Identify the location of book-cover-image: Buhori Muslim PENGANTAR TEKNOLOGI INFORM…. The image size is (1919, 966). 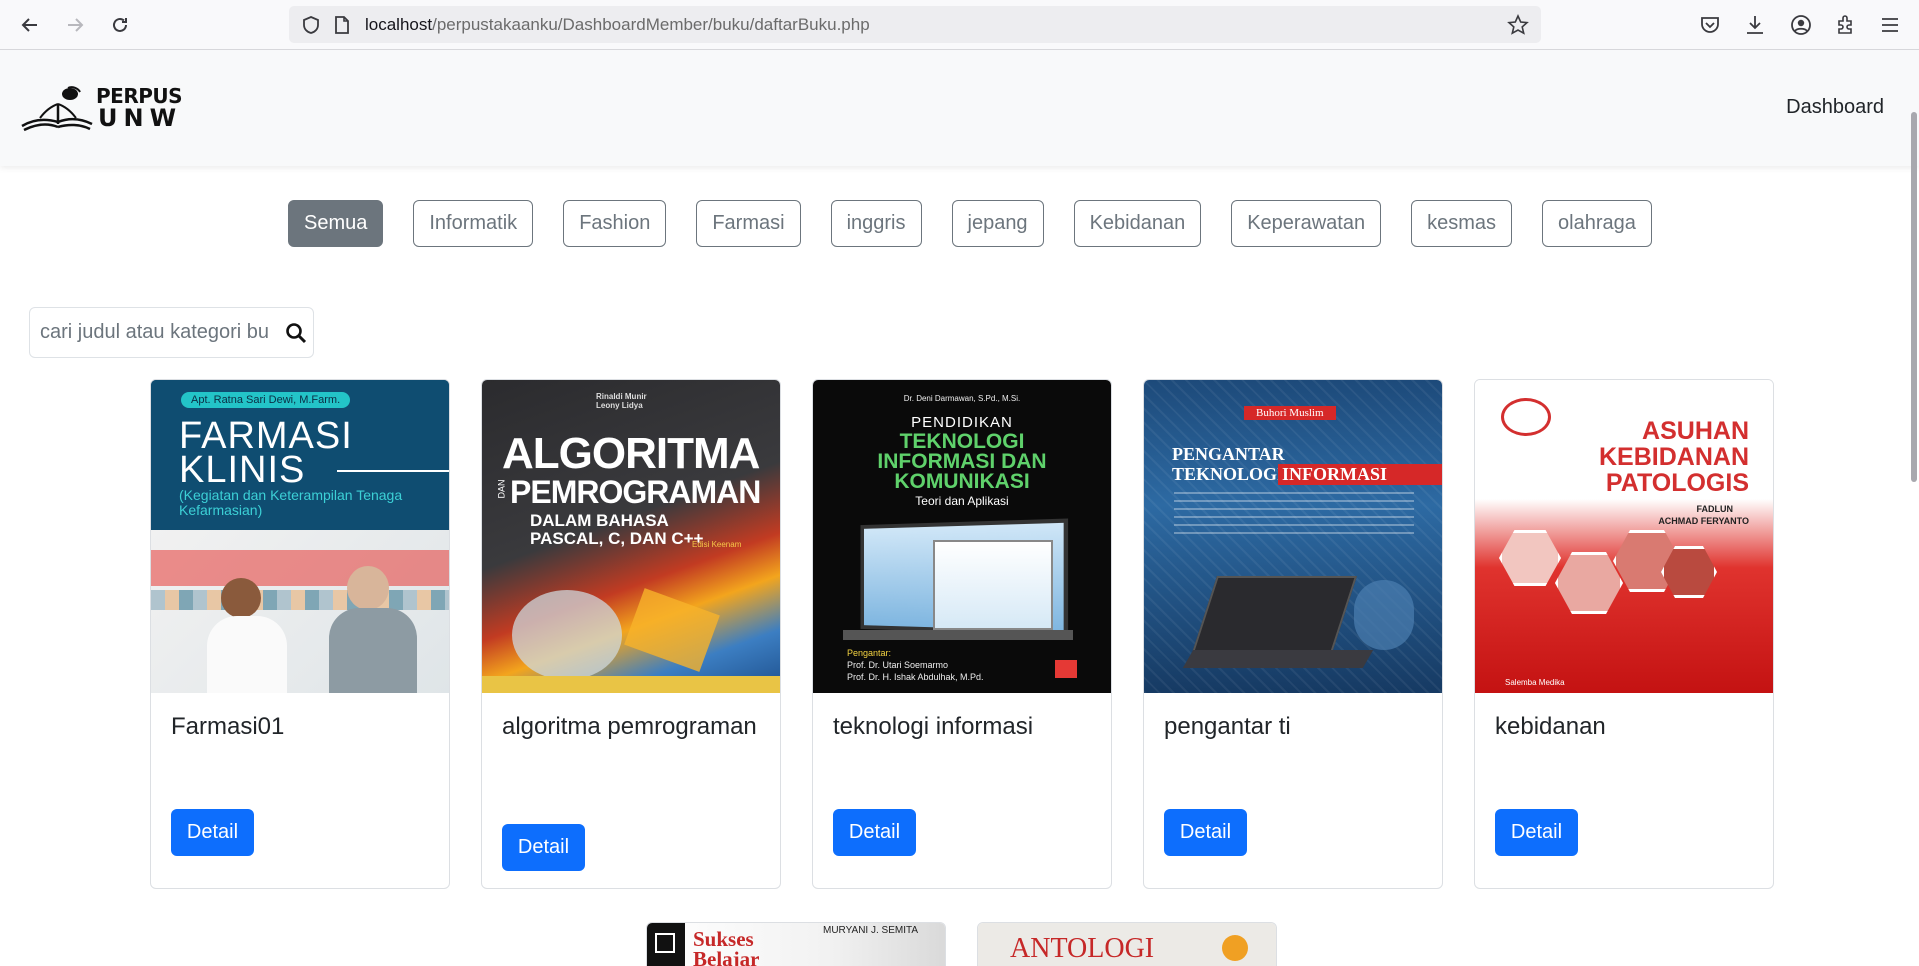
(1293, 536).